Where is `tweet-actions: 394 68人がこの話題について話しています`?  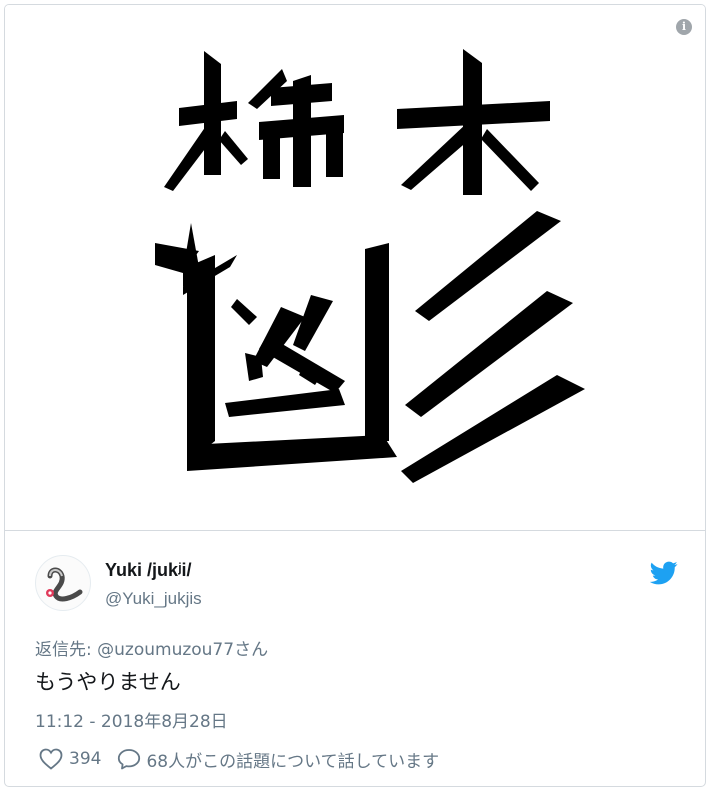 tweet-actions: 394 68人がこの話題について話しています is located at coordinates (239, 759).